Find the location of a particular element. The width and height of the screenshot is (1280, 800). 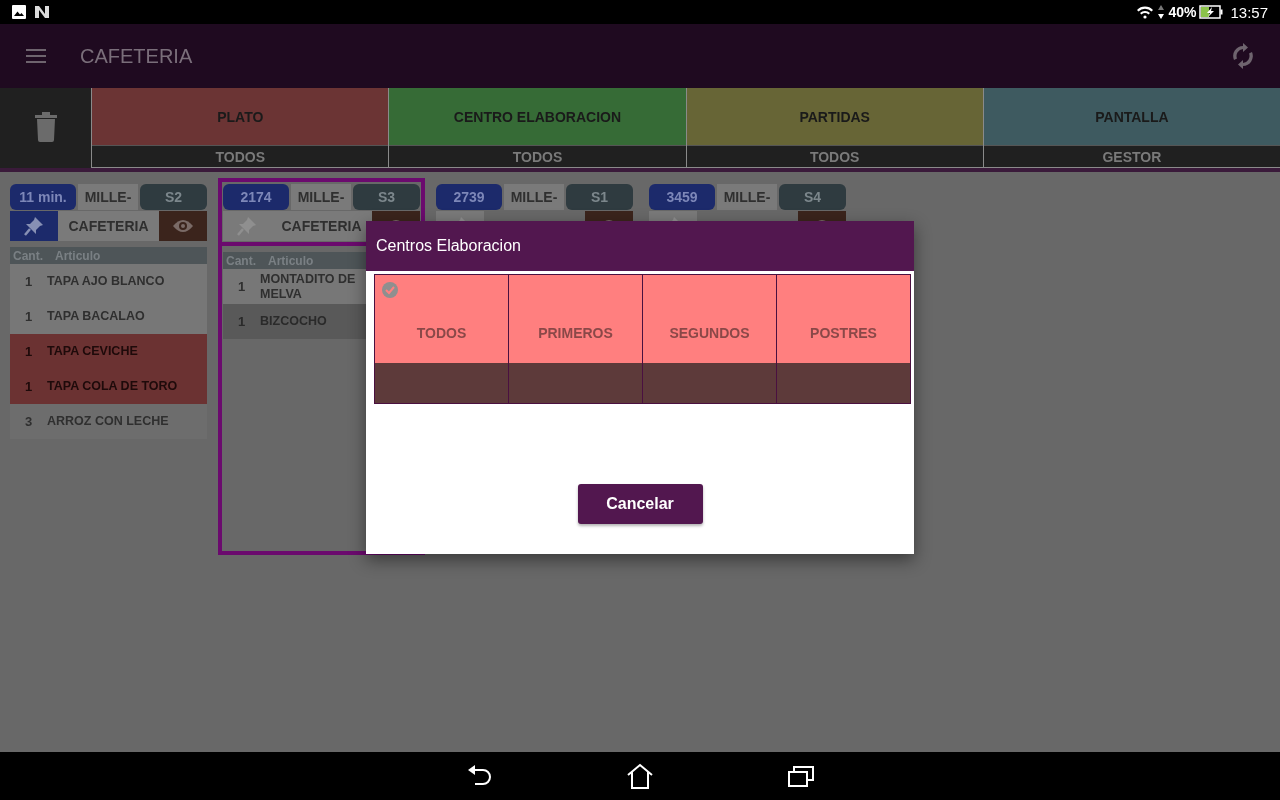

order-badge: 3459 is located at coordinates (682, 197).